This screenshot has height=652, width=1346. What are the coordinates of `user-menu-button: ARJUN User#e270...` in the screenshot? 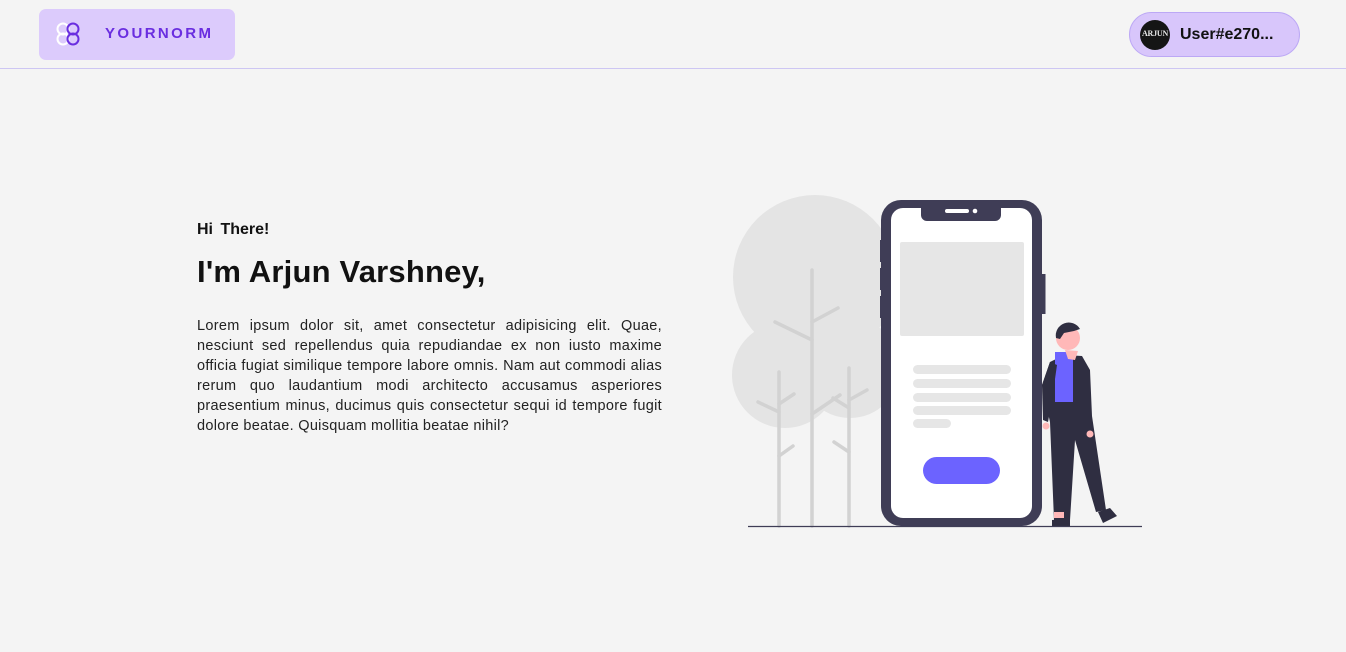 It's located at (1214, 34).